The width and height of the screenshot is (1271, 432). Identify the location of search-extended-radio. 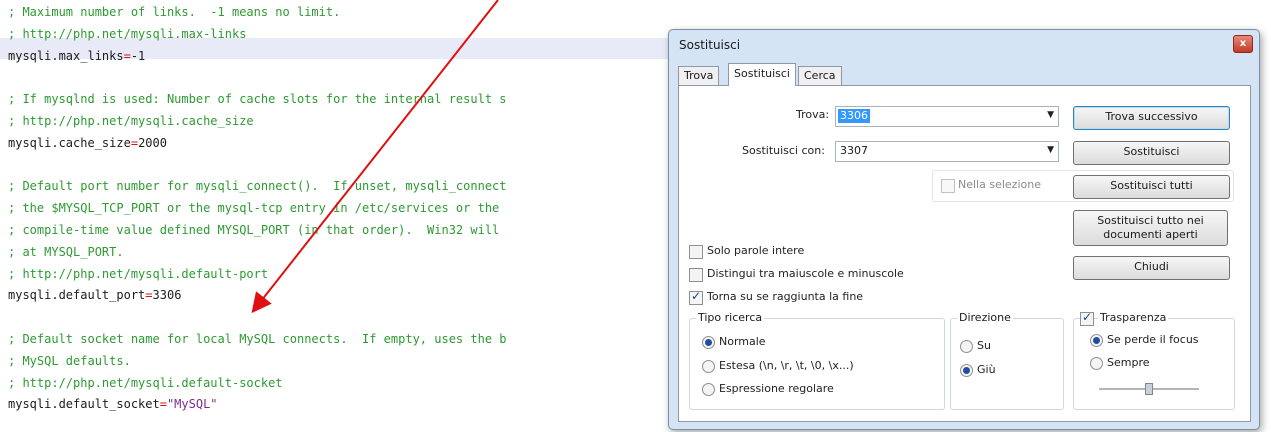
(708, 366).